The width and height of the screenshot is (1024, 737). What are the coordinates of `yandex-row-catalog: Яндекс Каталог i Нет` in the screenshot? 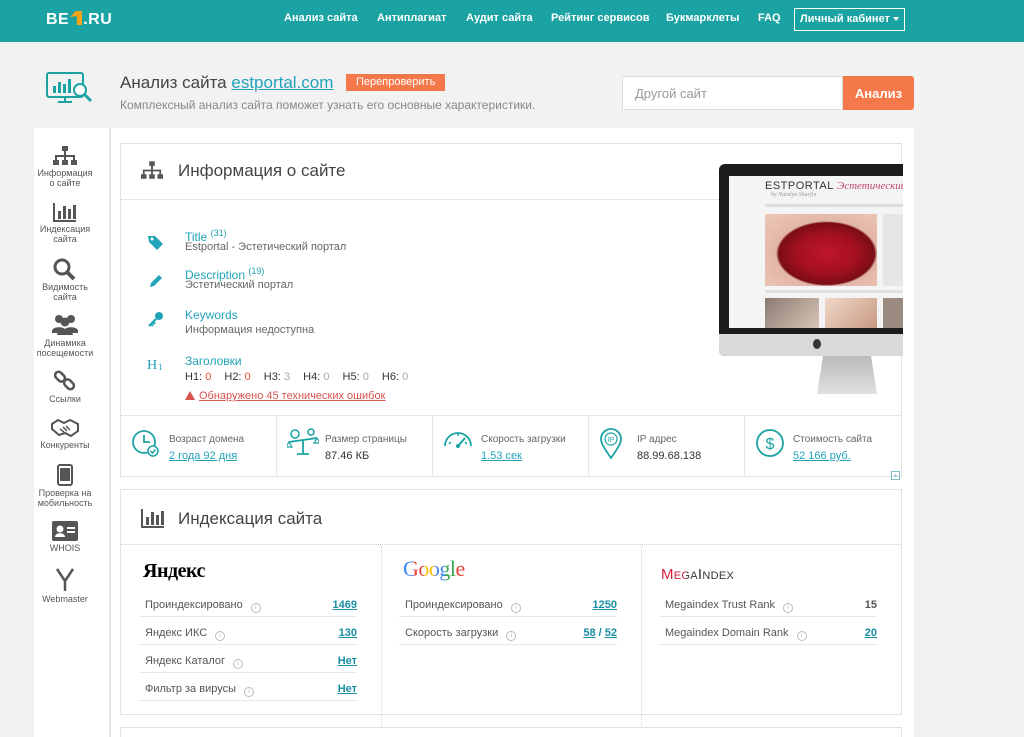 It's located at (248, 659).